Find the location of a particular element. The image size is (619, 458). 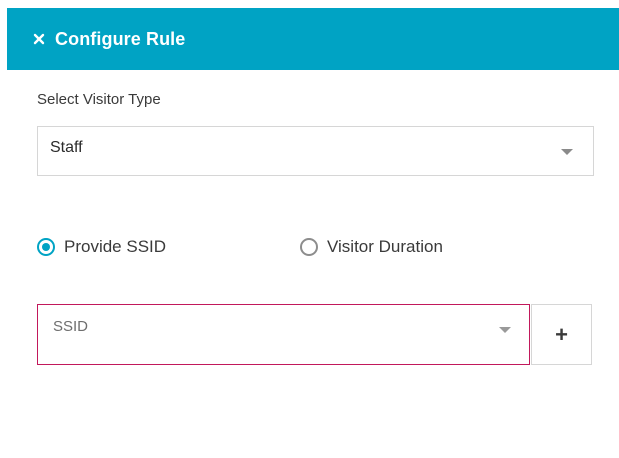

visitor-type-value: Staff is located at coordinates (66, 147).